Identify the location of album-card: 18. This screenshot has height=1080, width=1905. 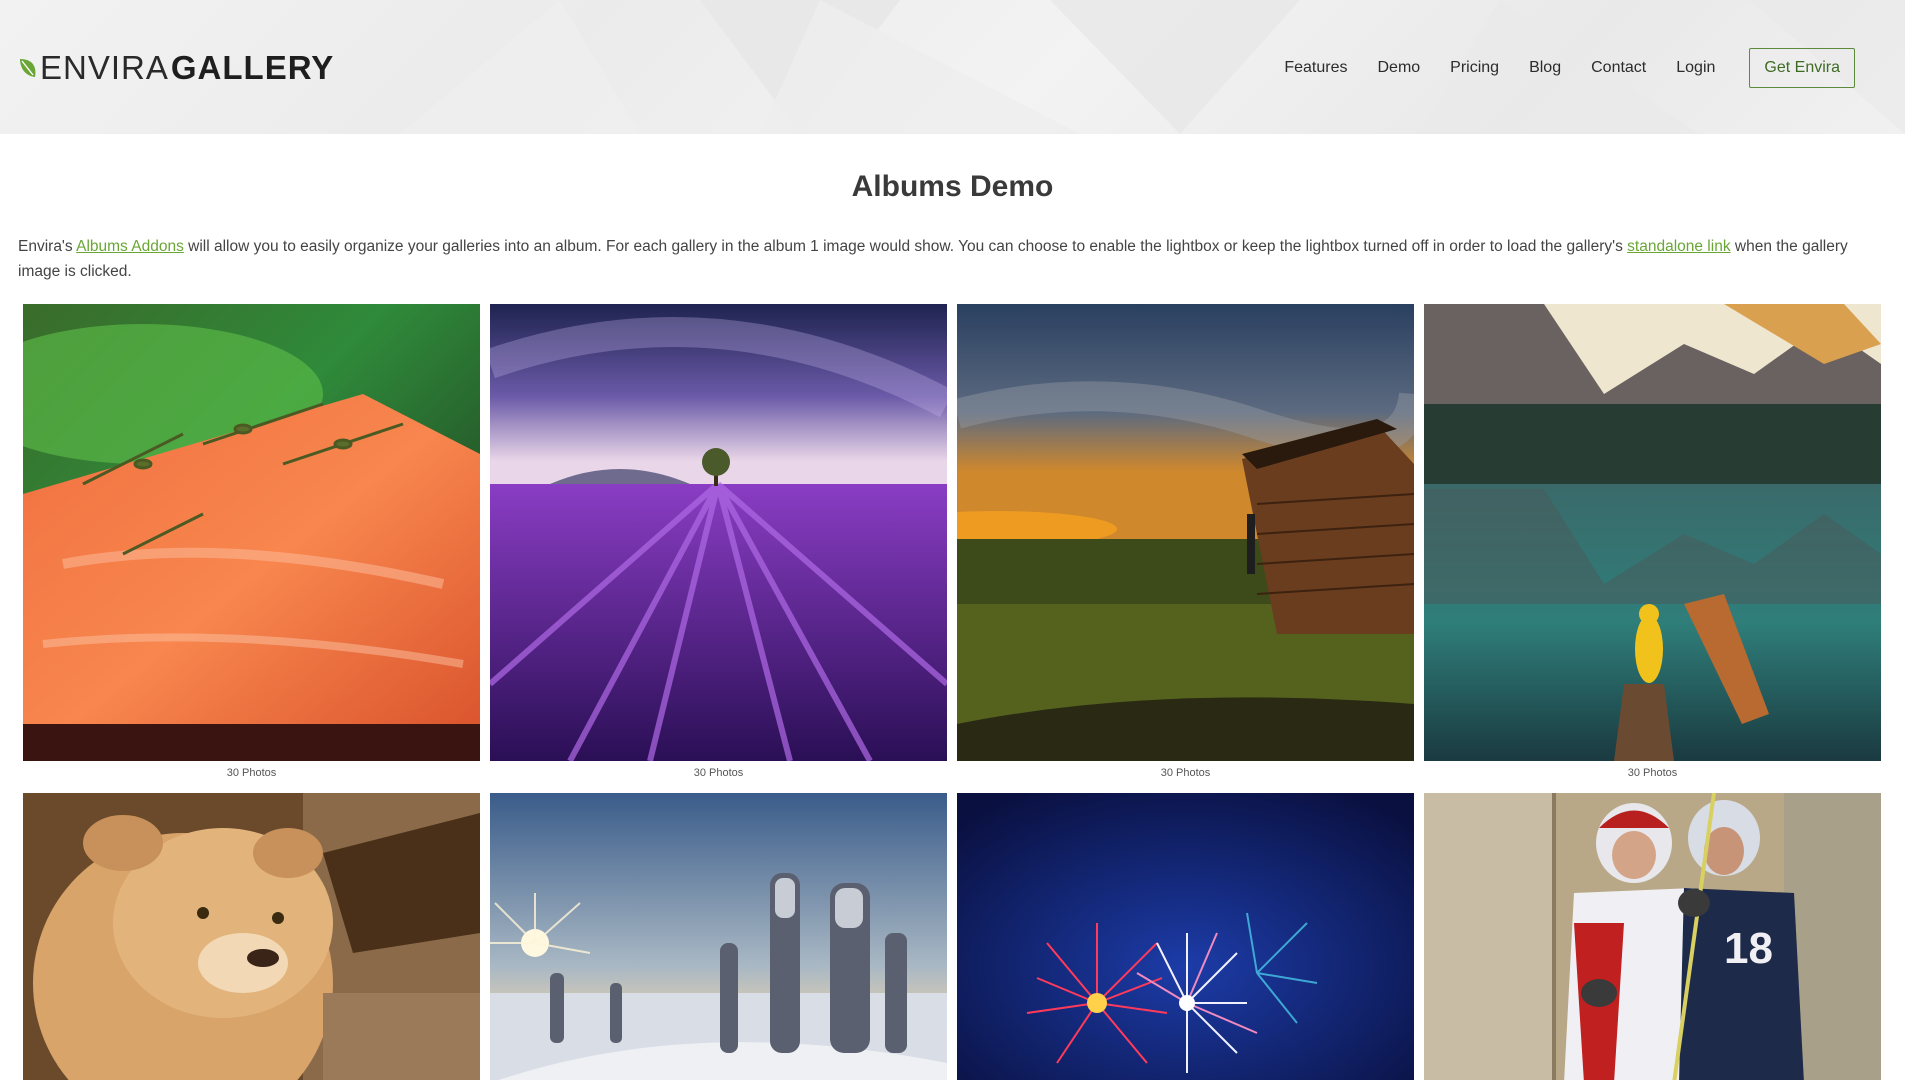
(1652, 936).